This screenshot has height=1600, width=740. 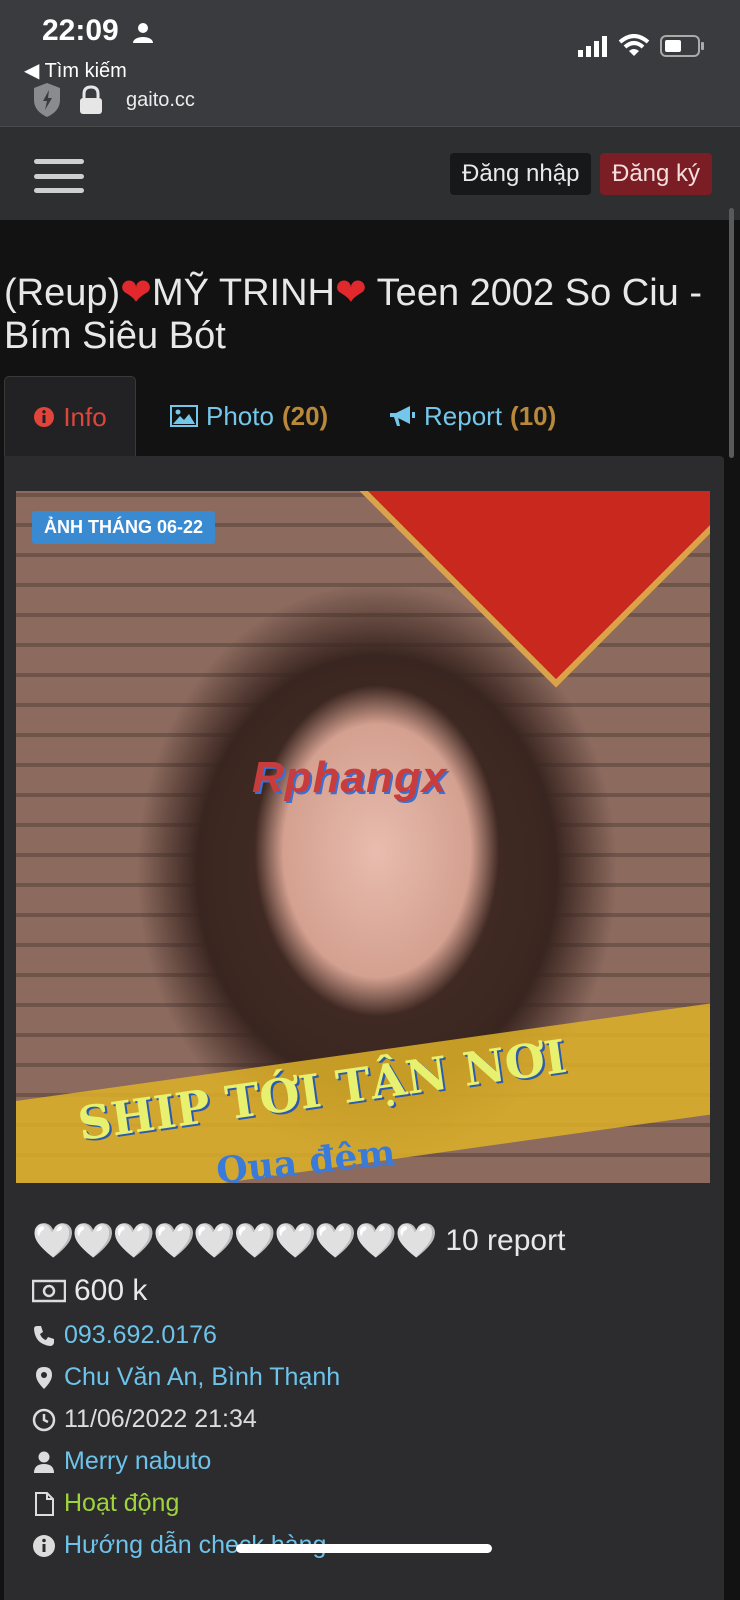 I want to click on photo-count: (20), so click(x=305, y=415).